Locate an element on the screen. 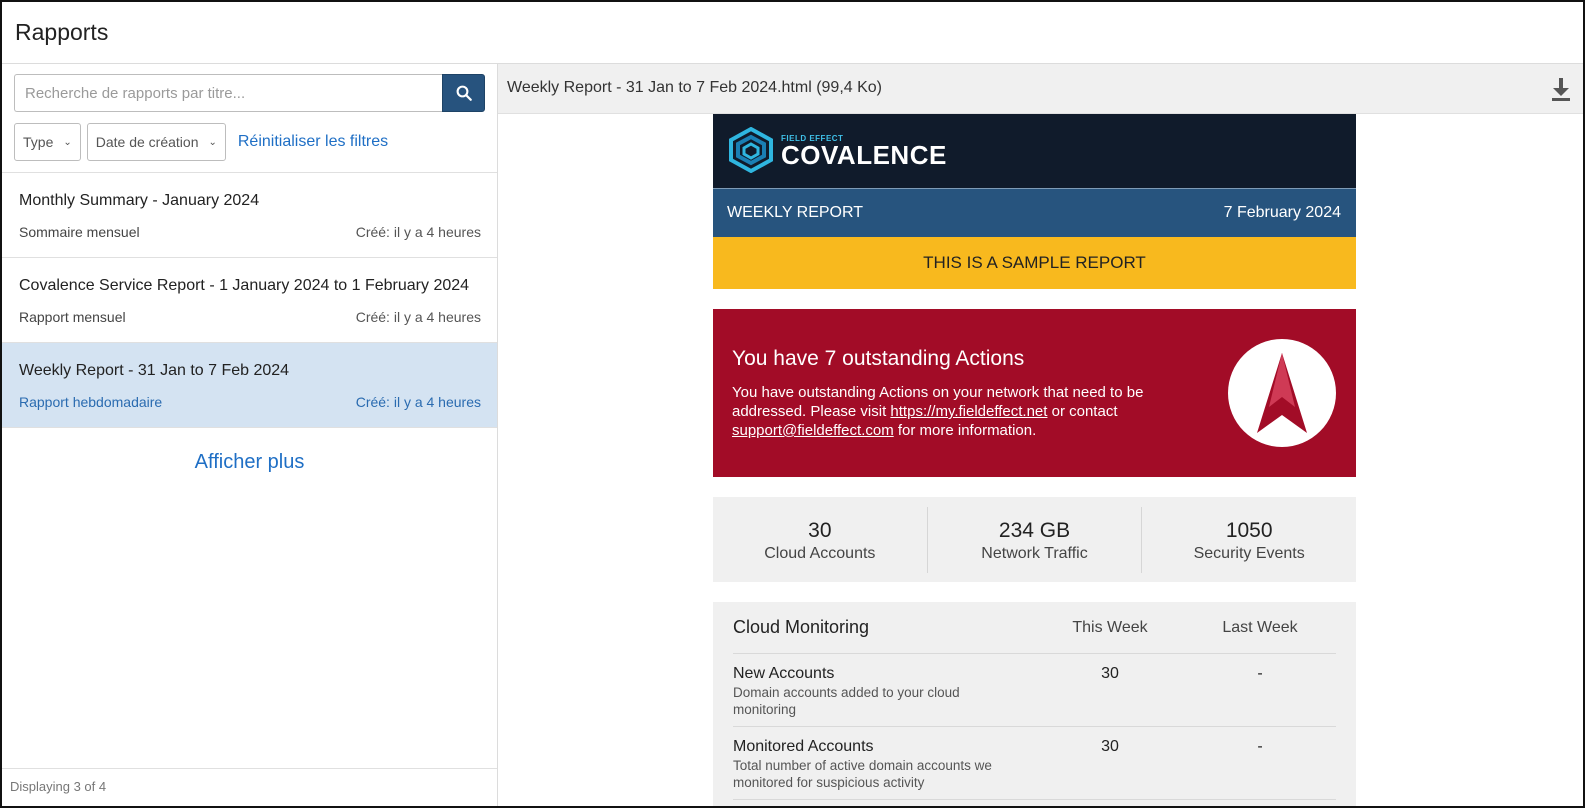 The height and width of the screenshot is (808, 1585). type-filter-select: Type ⌄ is located at coordinates (47, 142).